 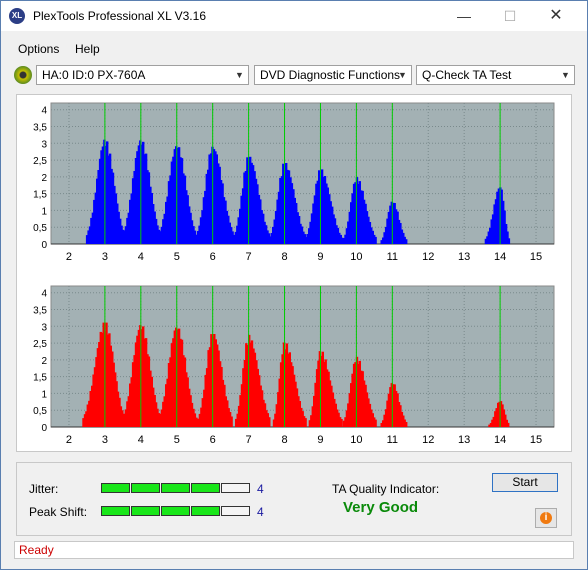 I want to click on maximize-button: ☐, so click(x=510, y=16).